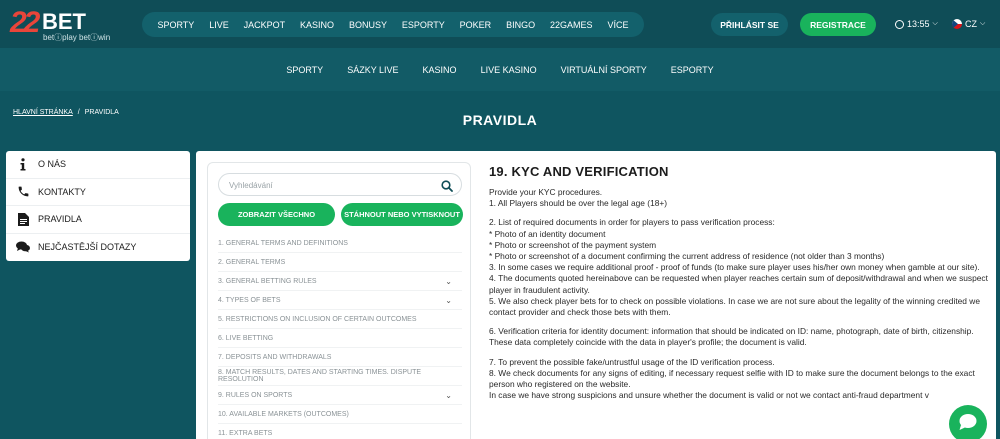  Describe the element at coordinates (304, 70) in the screenshot. I see `subnav-sporty: SPORTY` at that location.